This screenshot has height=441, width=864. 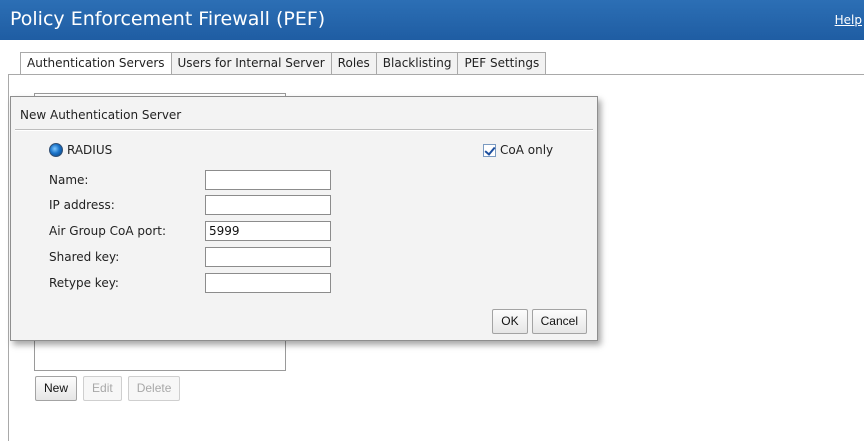 I want to click on radius-option: RADIUS, so click(x=80, y=150).